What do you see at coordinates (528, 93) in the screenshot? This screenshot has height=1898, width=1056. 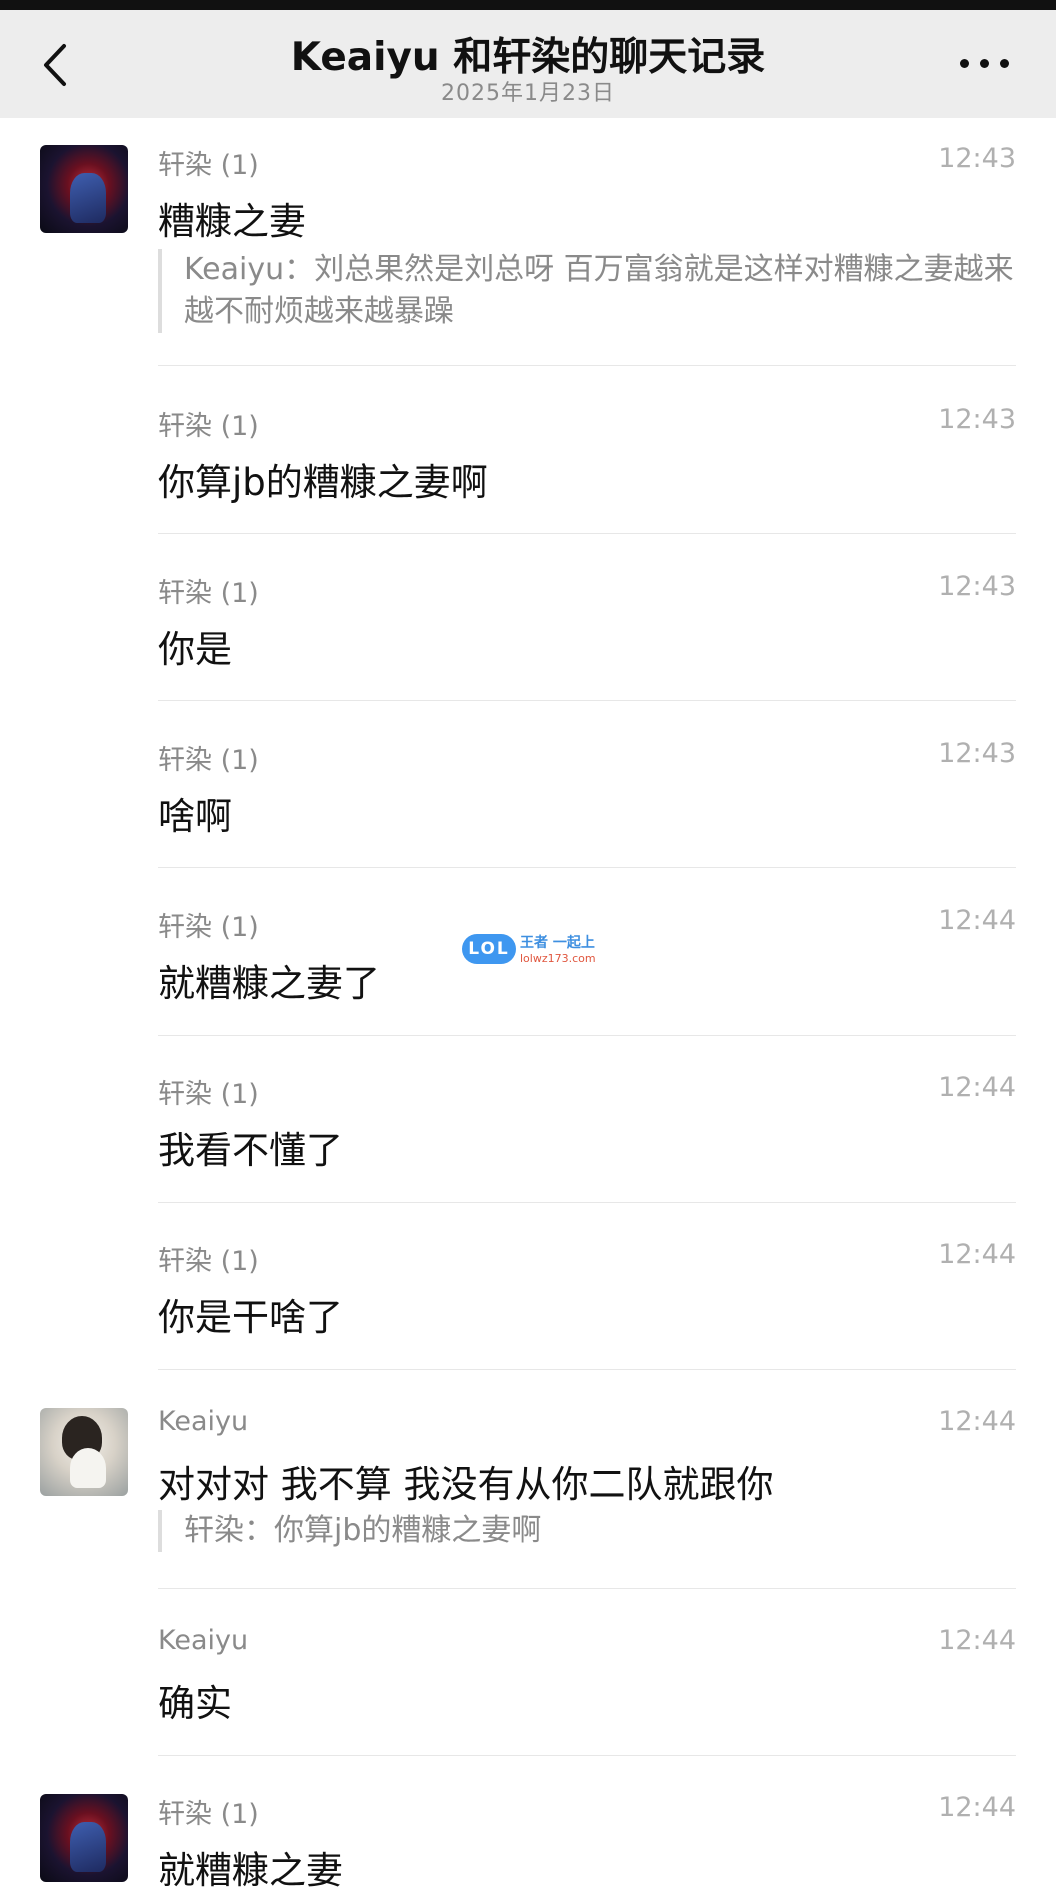 I see `page-subtitle-date: 2025年1月23日` at bounding box center [528, 93].